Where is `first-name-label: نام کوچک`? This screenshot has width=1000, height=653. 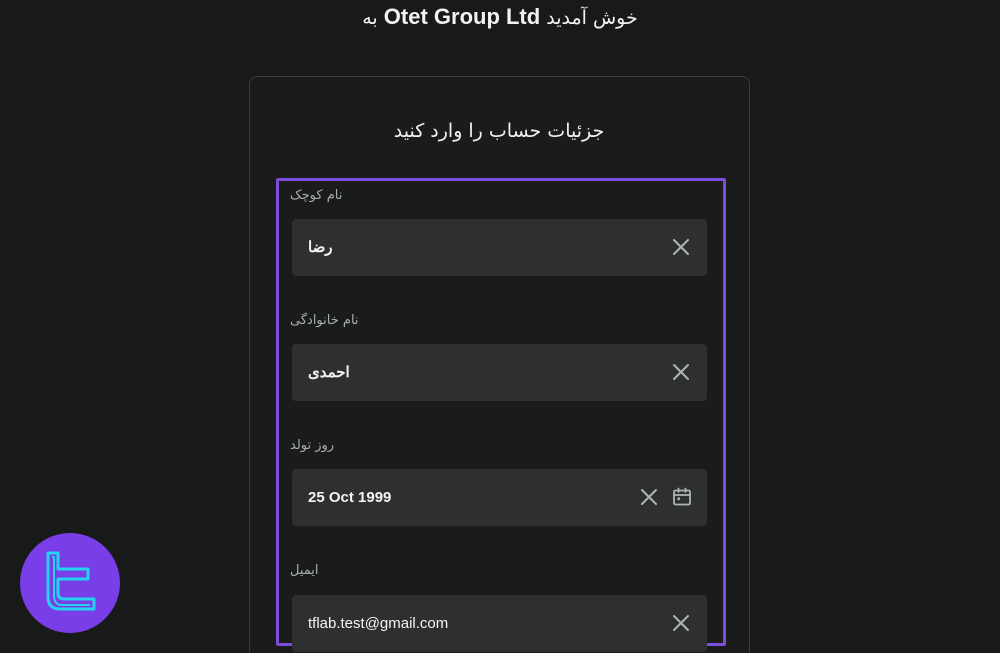
first-name-label: نام کوچک is located at coordinates (316, 195).